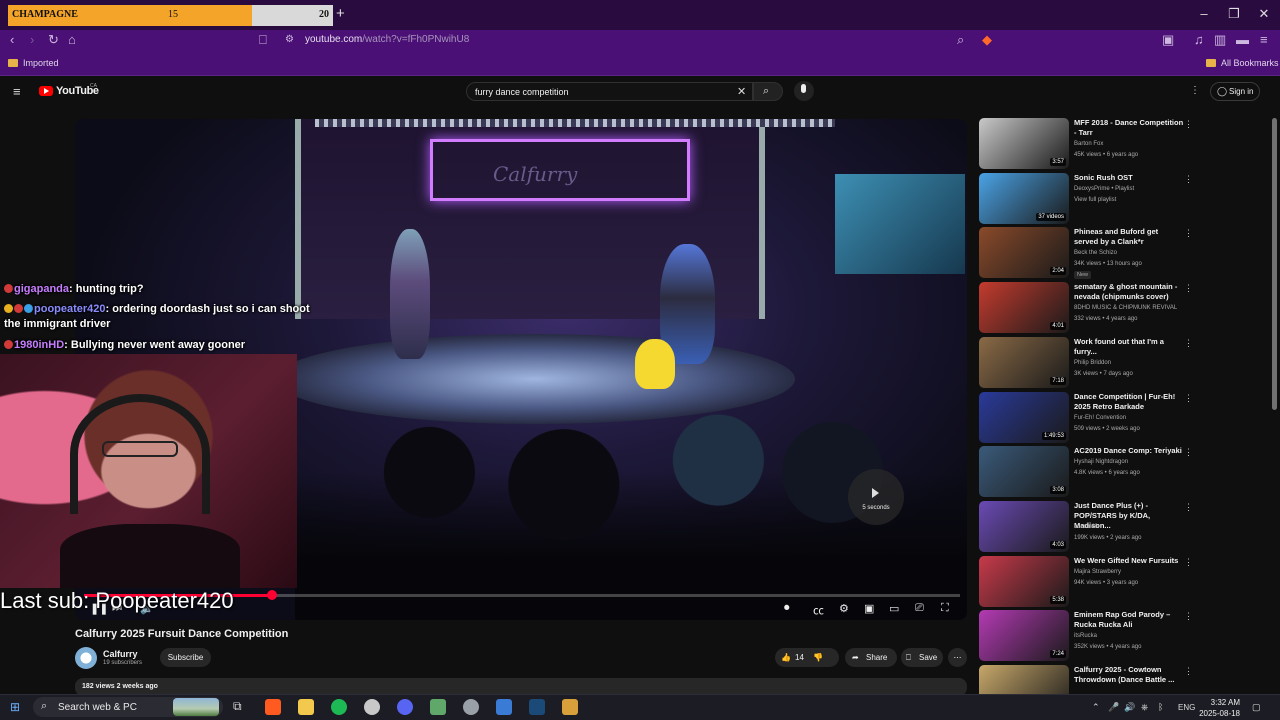  I want to click on save-button: ⎕ Save, so click(922, 657).